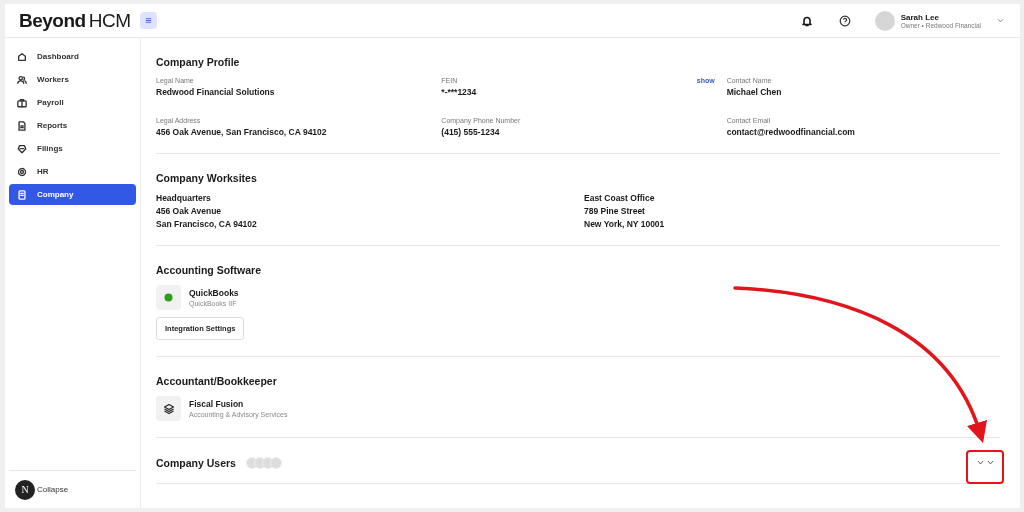 The width and height of the screenshot is (1024, 512). Describe the element at coordinates (791, 132) in the screenshot. I see `field-value: contact@redwoodfinancial.com` at that location.